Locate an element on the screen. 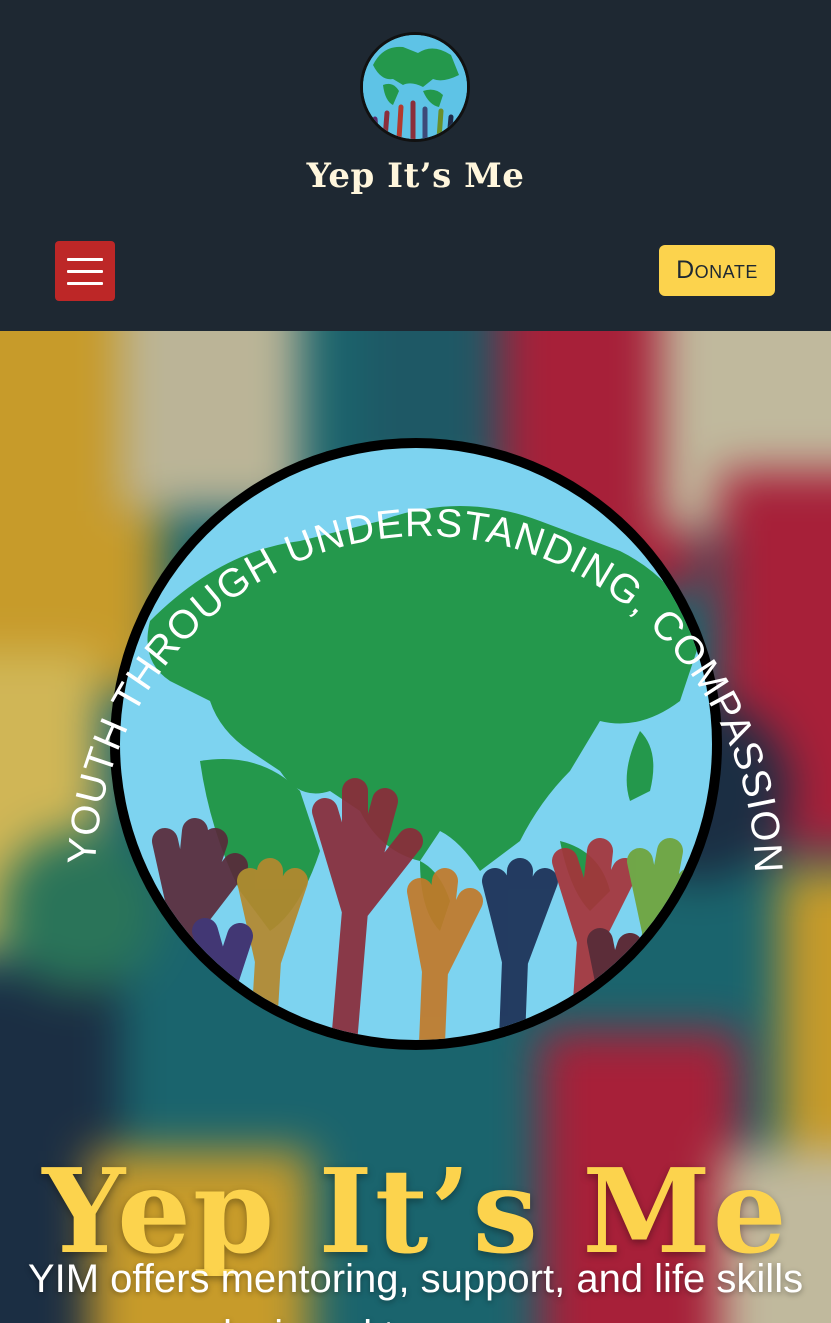 Image resolution: width=831 pixels, height=1323 pixels. site-title: Yep It’s Me is located at coordinates (415, 176).